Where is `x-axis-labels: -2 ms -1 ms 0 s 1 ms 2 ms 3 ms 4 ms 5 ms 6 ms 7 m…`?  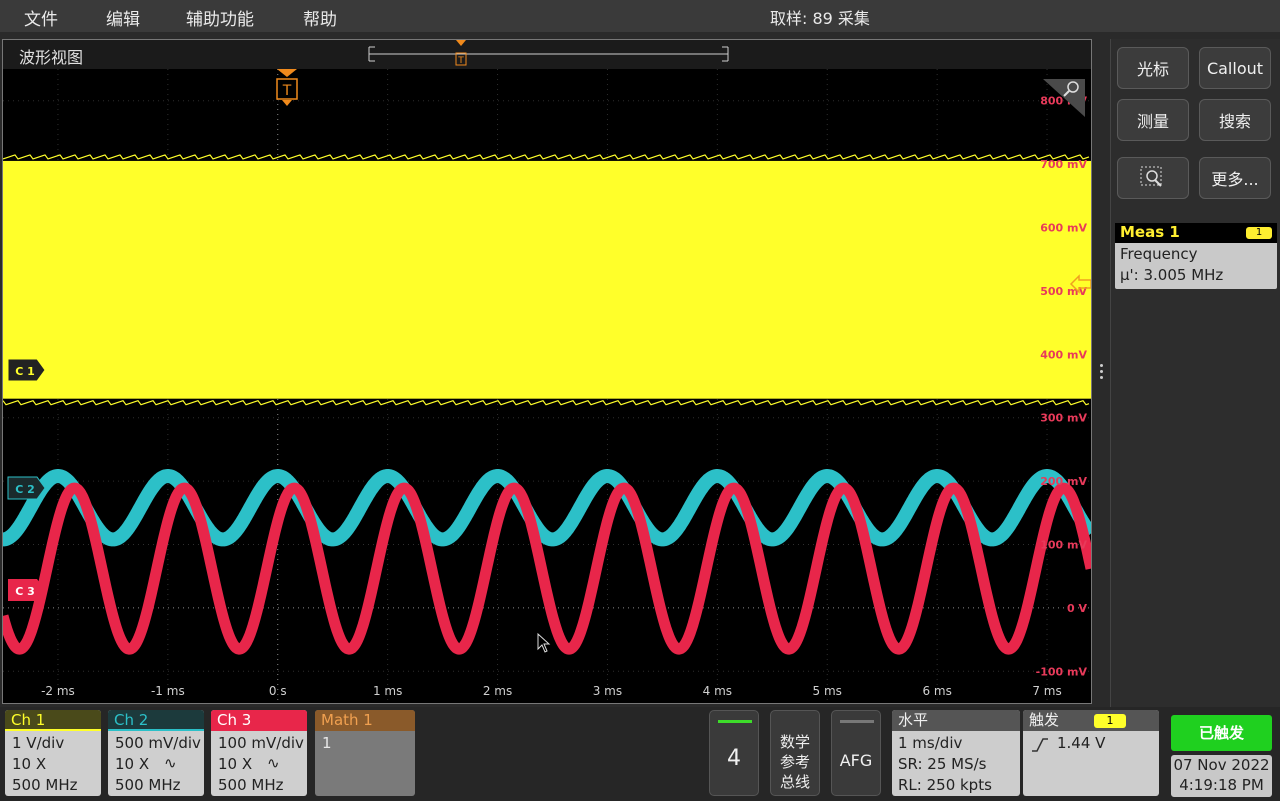
x-axis-labels: -2 ms -1 ms 0 s 1 ms 2 ms 3 ms 4 ms 5 ms 6 ms 7 m… is located at coordinates (551, 691).